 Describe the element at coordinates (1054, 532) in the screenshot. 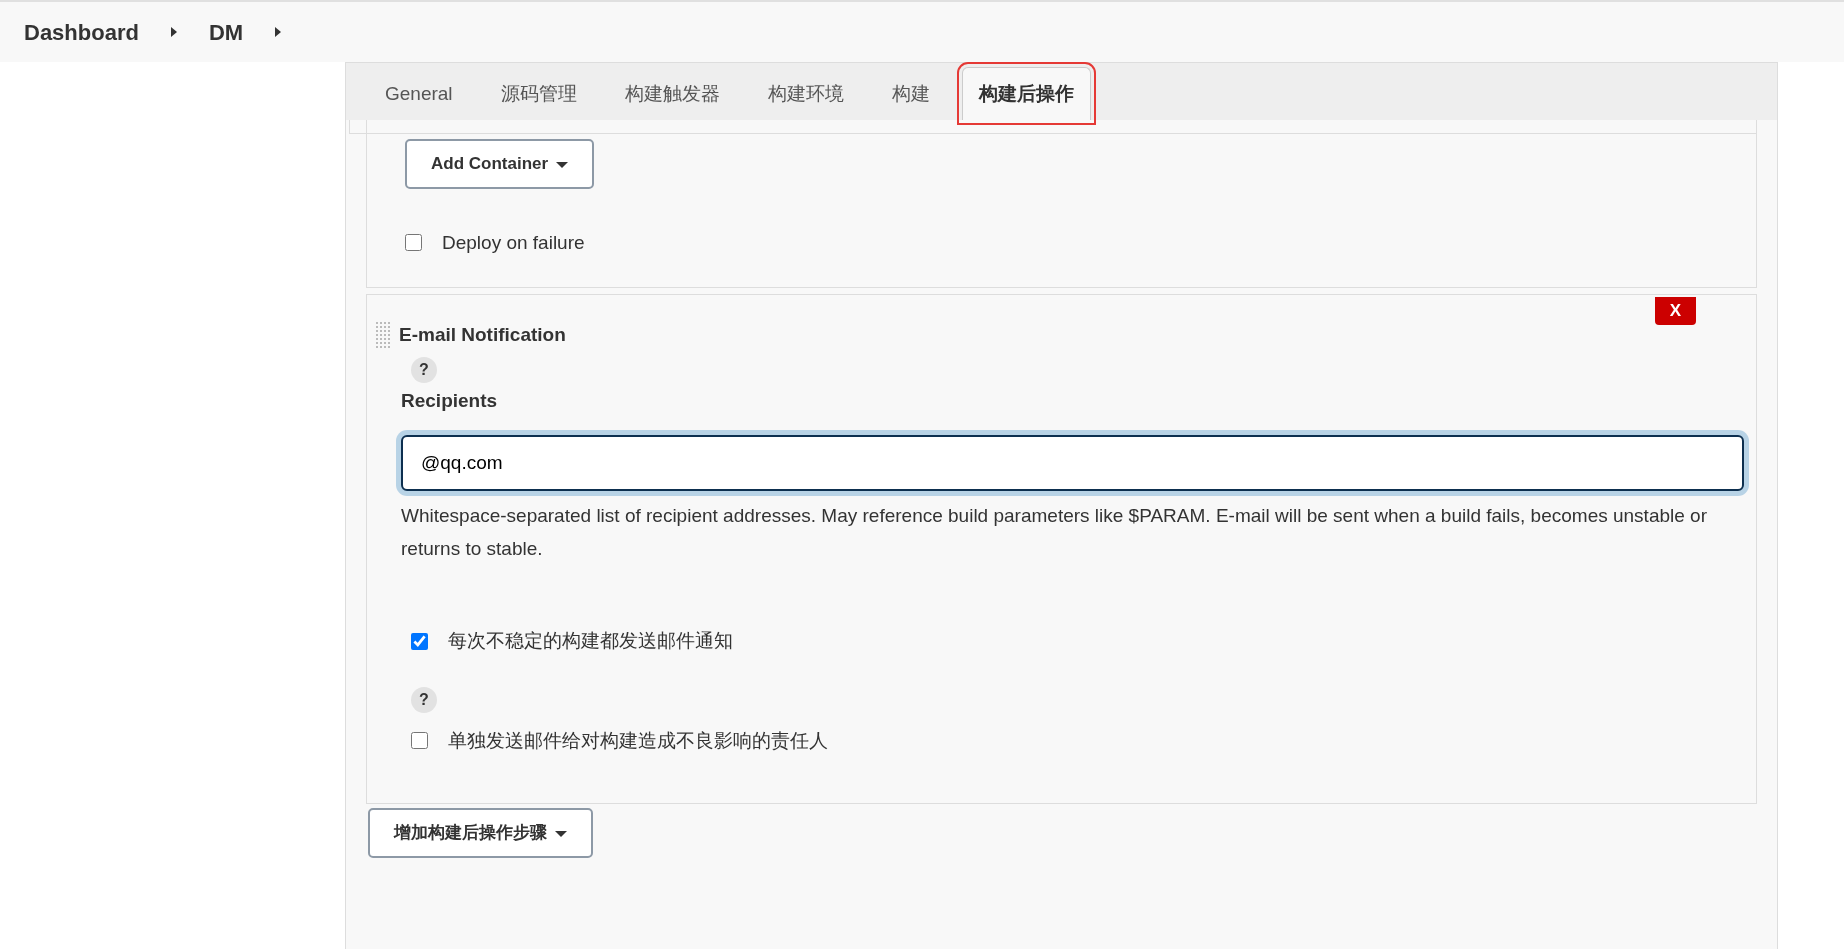

I see `recipients-description: Whitespace-separated list of recipient addresses. May reference build parameters like $PARAM. E-mail will be sent when a build fails, becomes unstable or returns to stable.` at that location.